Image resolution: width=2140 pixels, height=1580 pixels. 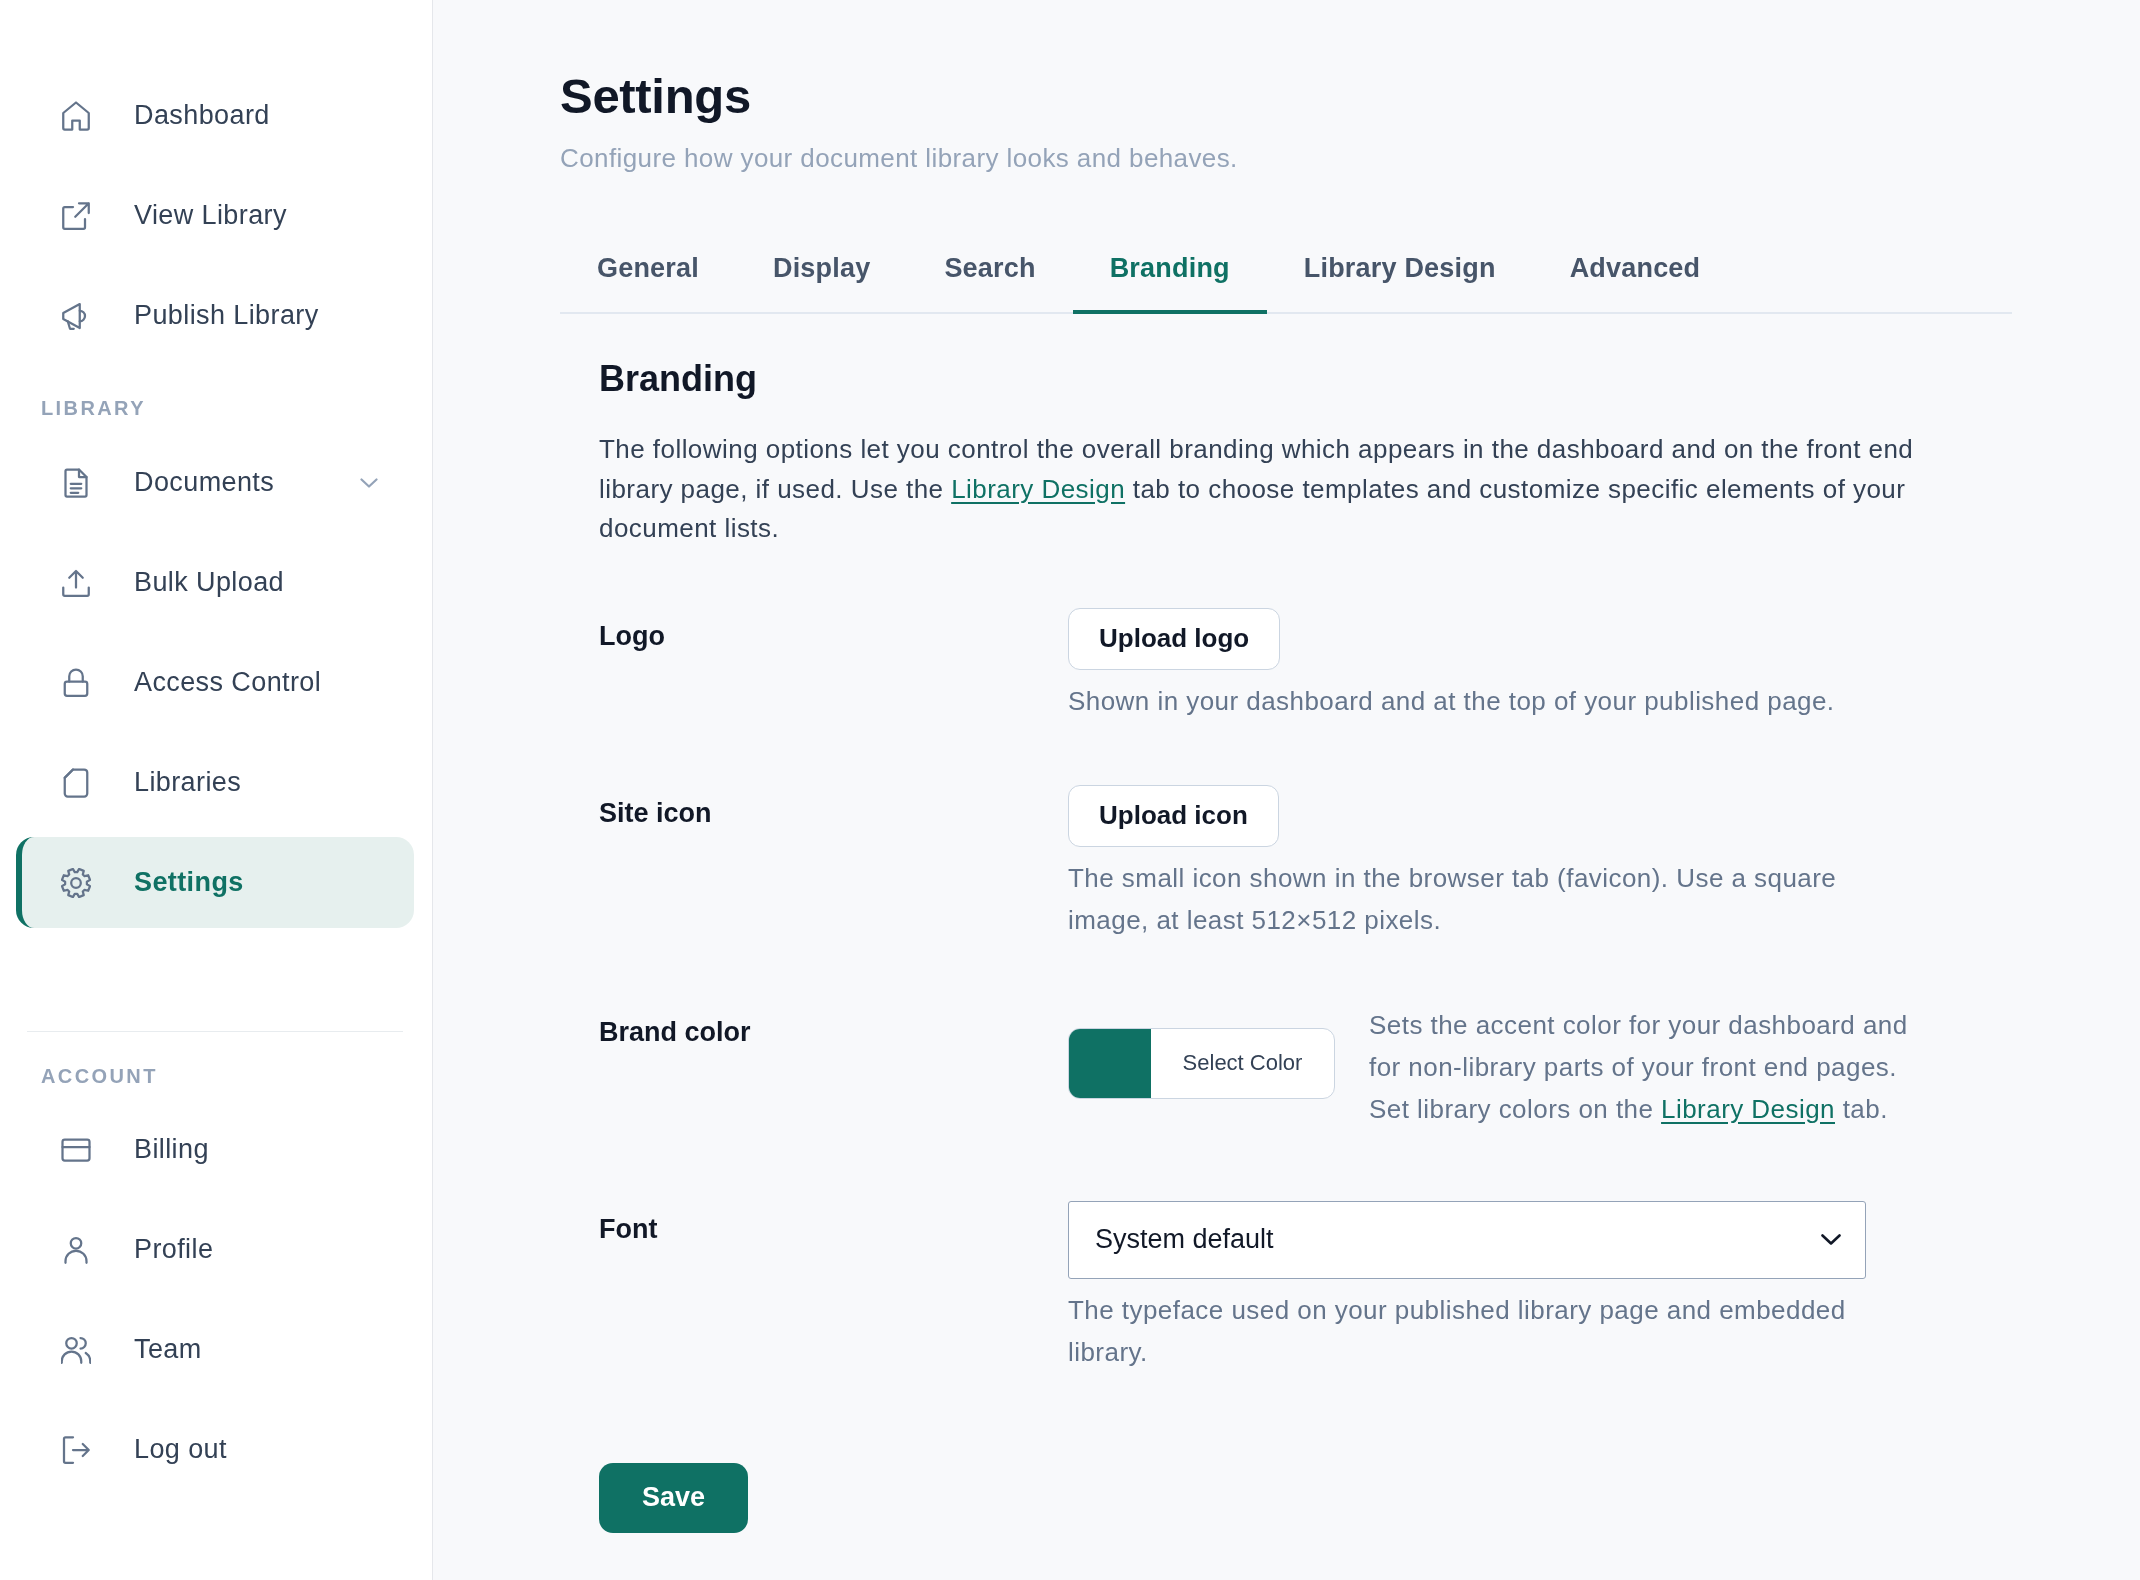 What do you see at coordinates (76, 582) in the screenshot?
I see `upload-icon` at bounding box center [76, 582].